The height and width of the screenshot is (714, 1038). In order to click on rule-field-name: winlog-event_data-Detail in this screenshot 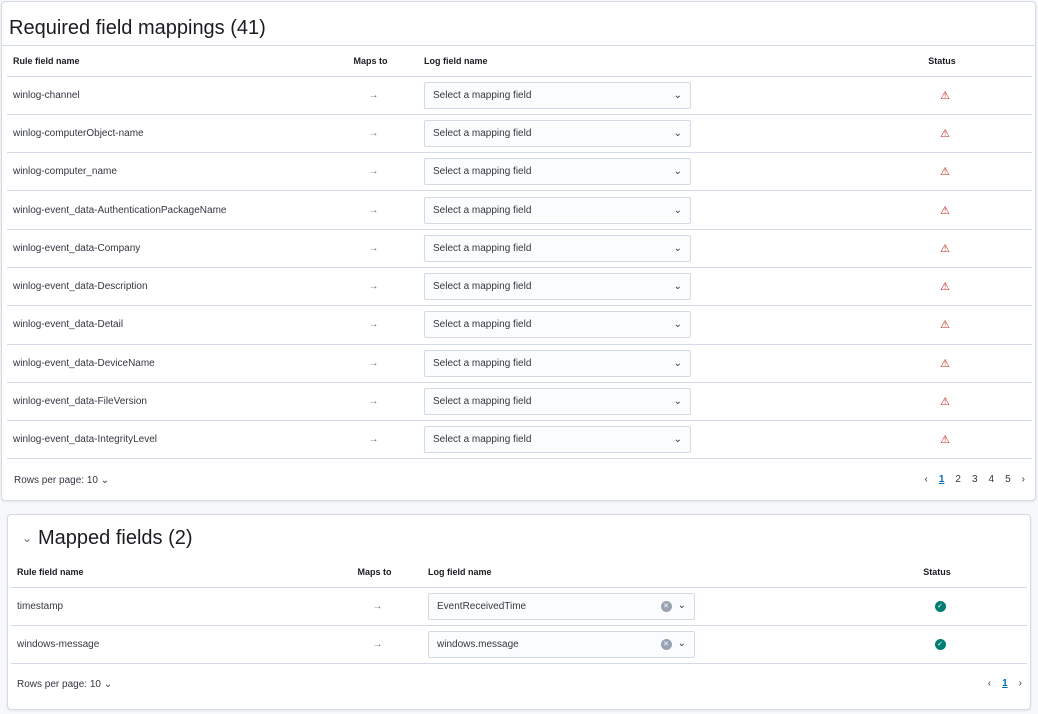, I will do `click(165, 325)`.